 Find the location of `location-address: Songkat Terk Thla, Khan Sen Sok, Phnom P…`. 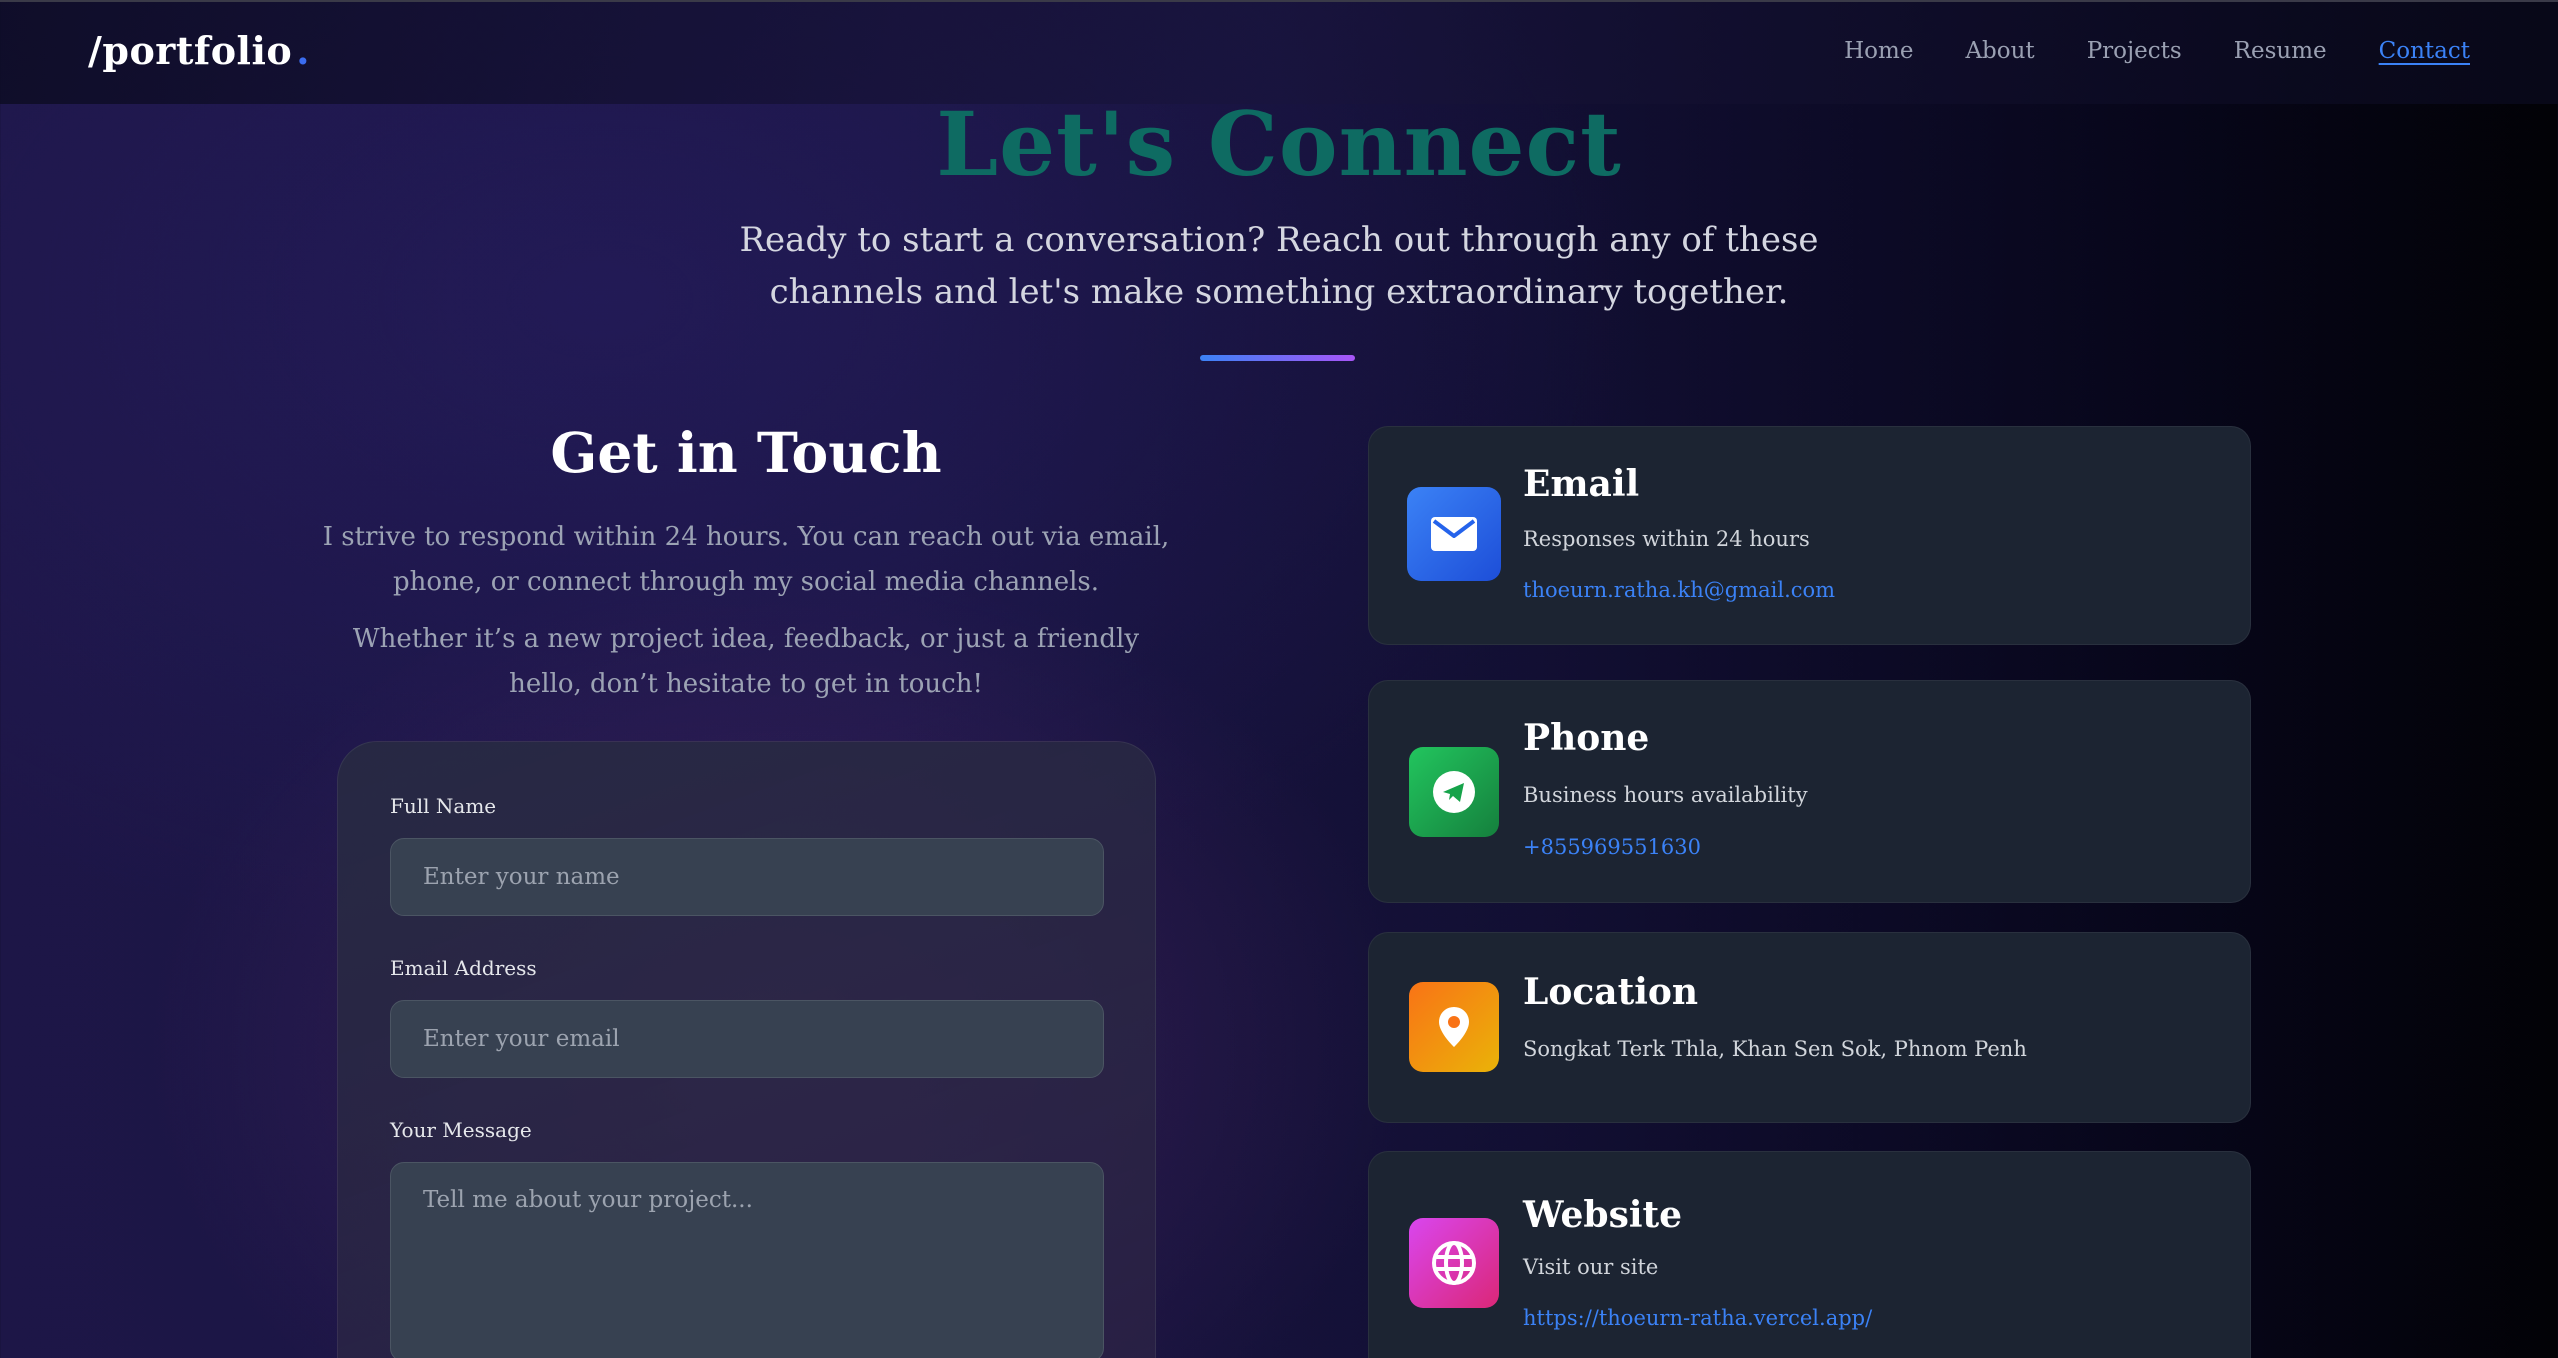

location-address: Songkat Terk Thla, Khan Sen Sok, Phnom P… is located at coordinates (1775, 1049).